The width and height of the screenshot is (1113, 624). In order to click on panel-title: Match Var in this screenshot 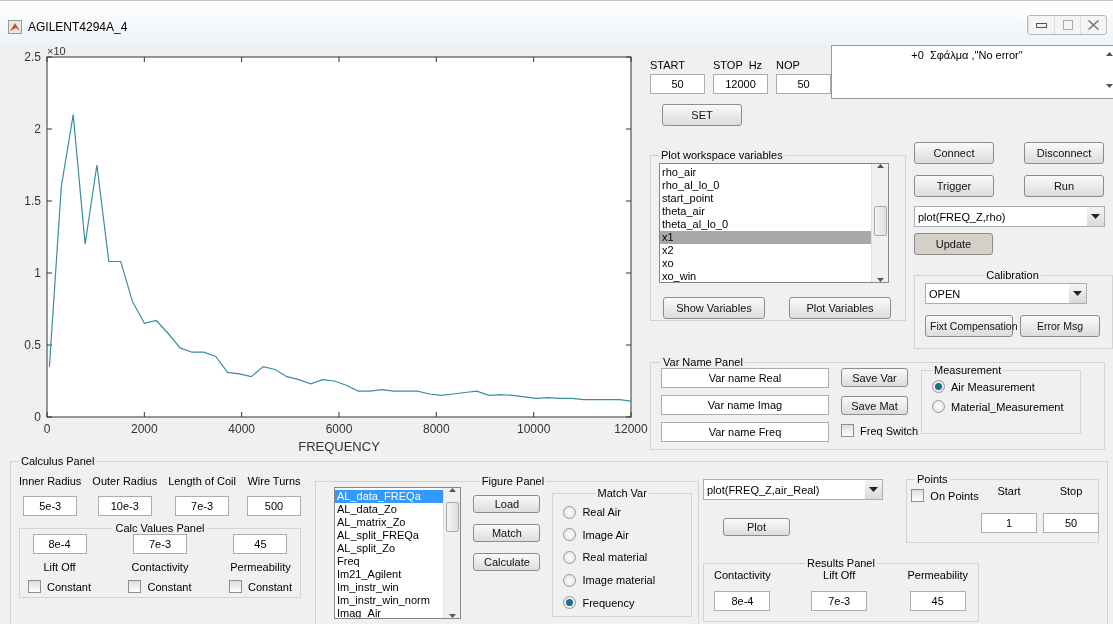, I will do `click(622, 493)`.